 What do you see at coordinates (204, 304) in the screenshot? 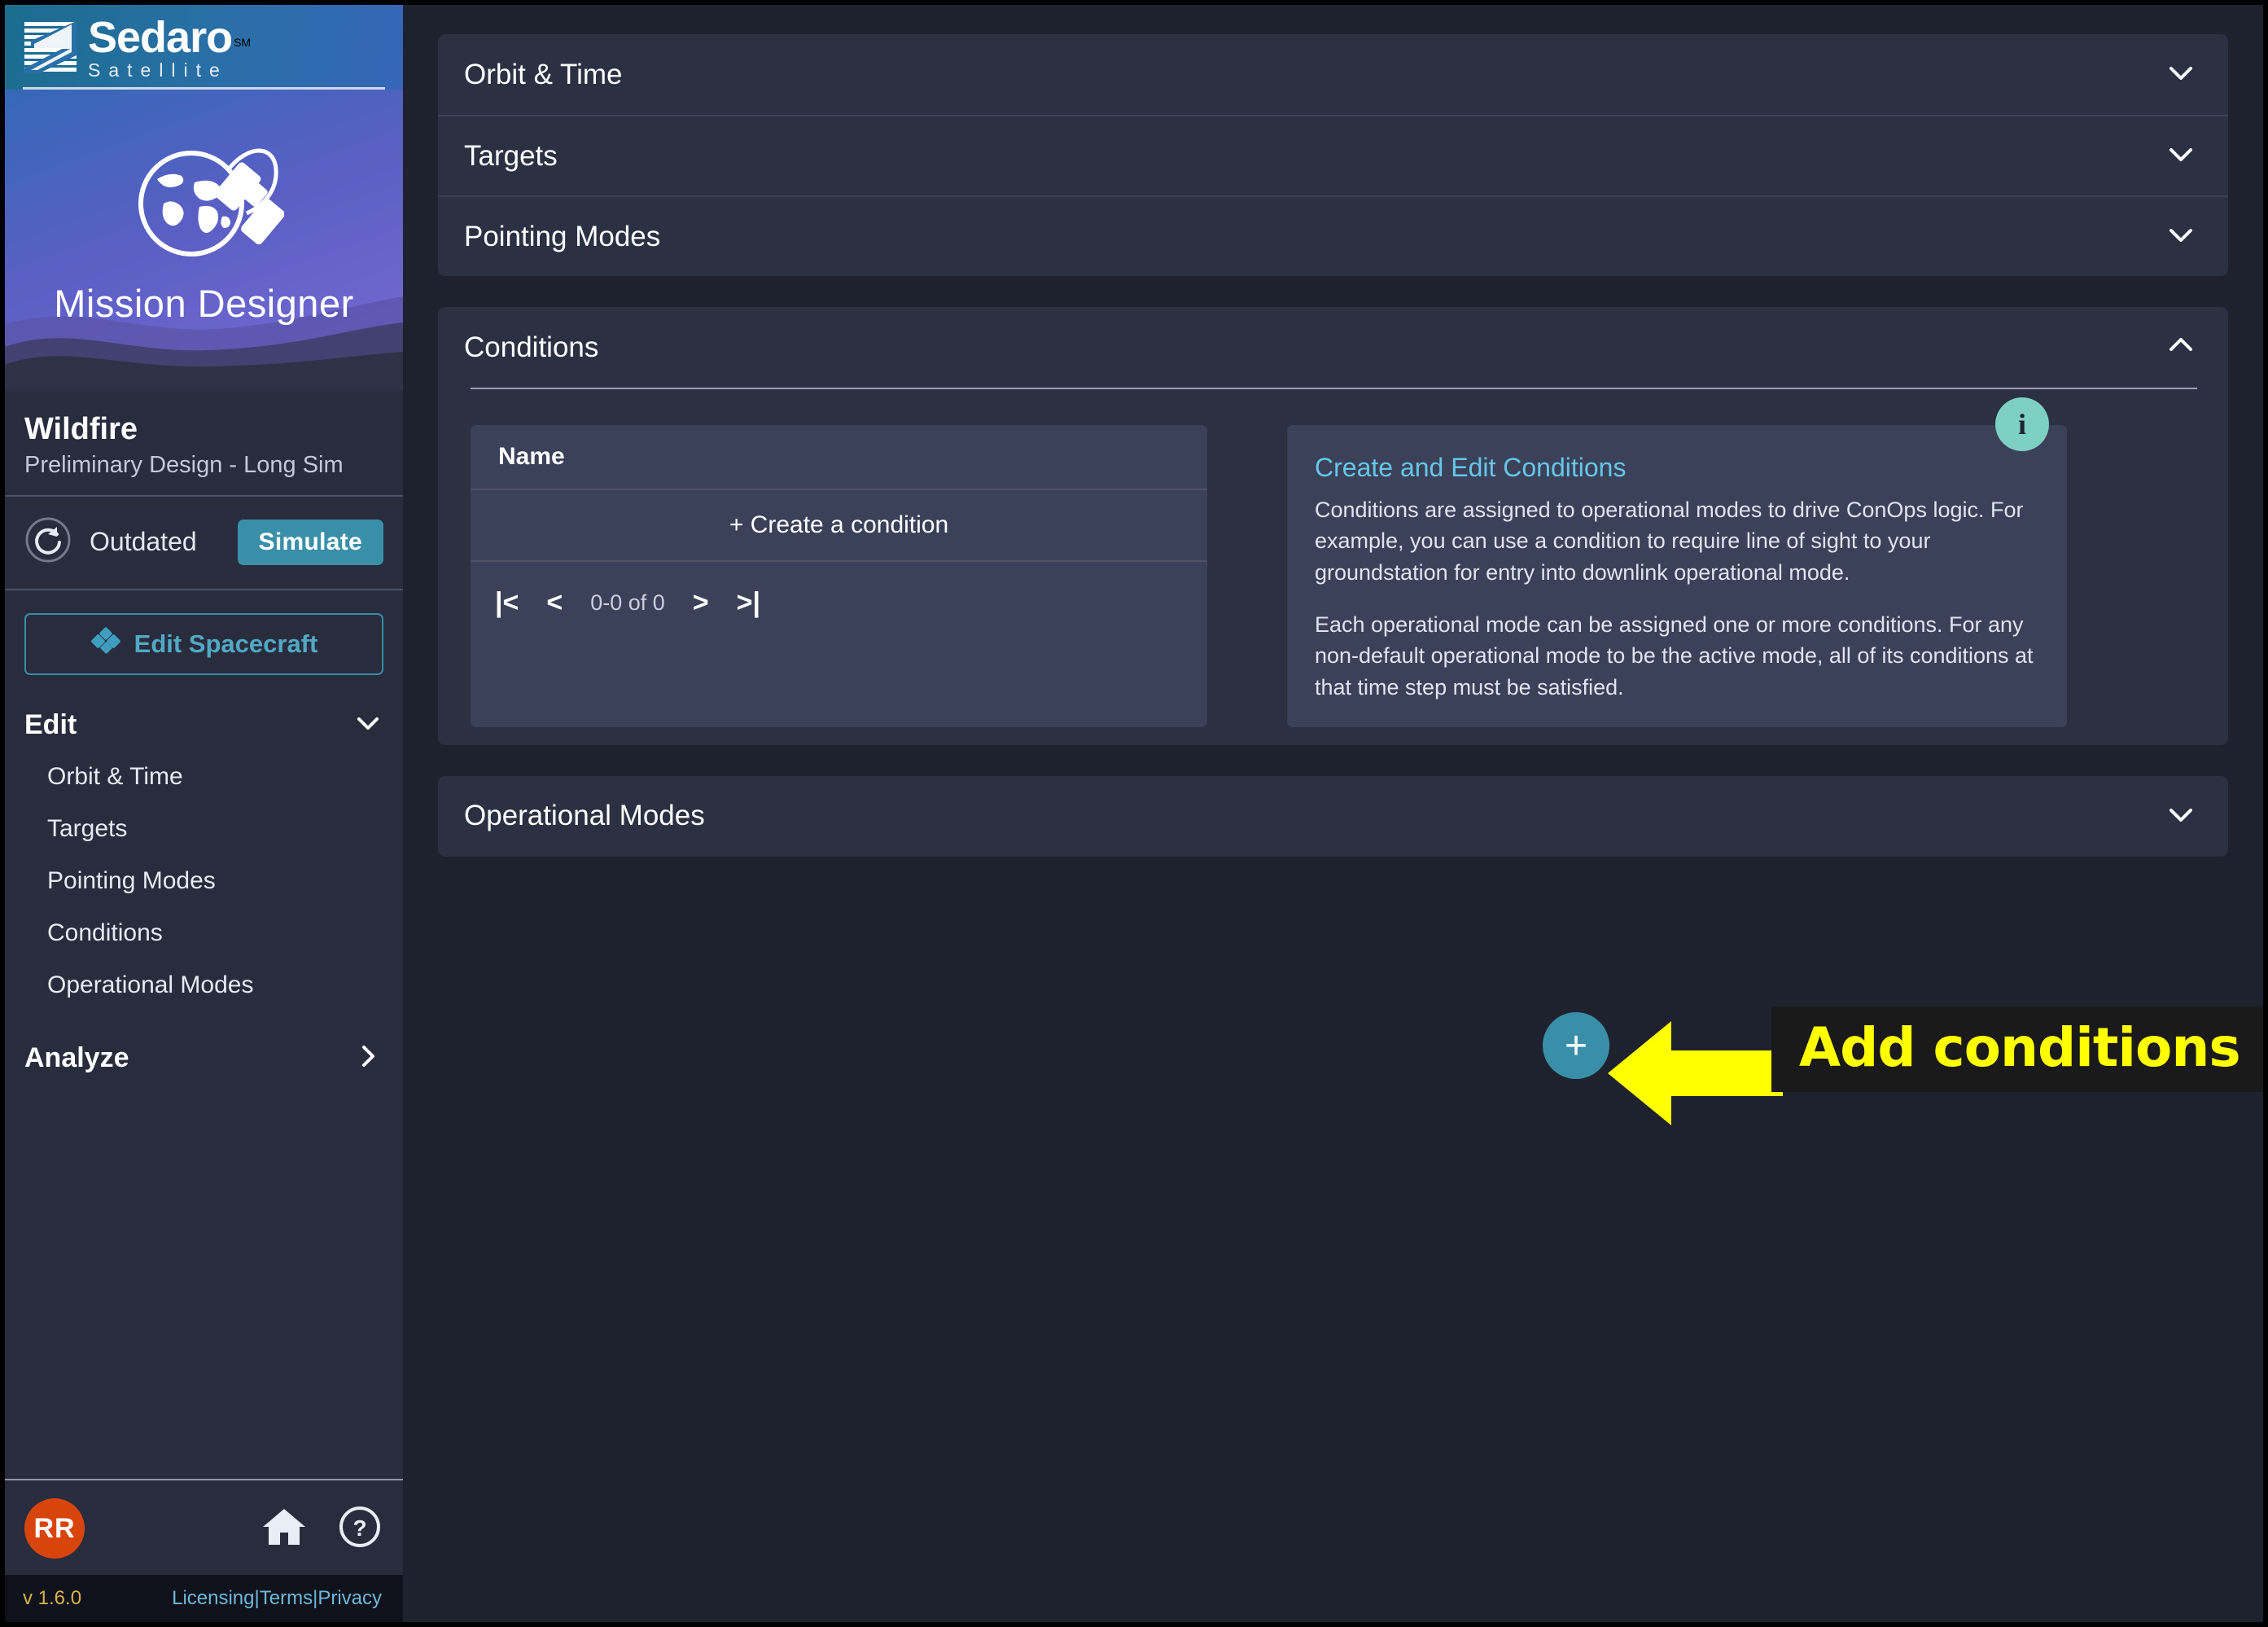
I see `banner-title: Mission Designer` at bounding box center [204, 304].